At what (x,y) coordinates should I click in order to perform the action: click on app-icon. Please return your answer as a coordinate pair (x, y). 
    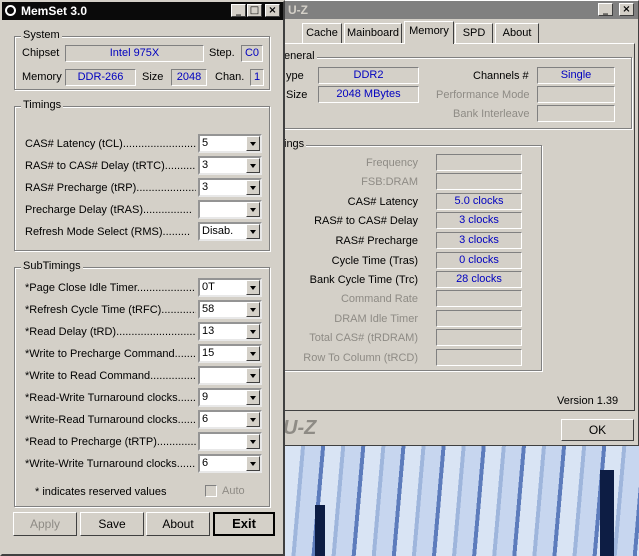
    Looking at the image, I should click on (10, 10).